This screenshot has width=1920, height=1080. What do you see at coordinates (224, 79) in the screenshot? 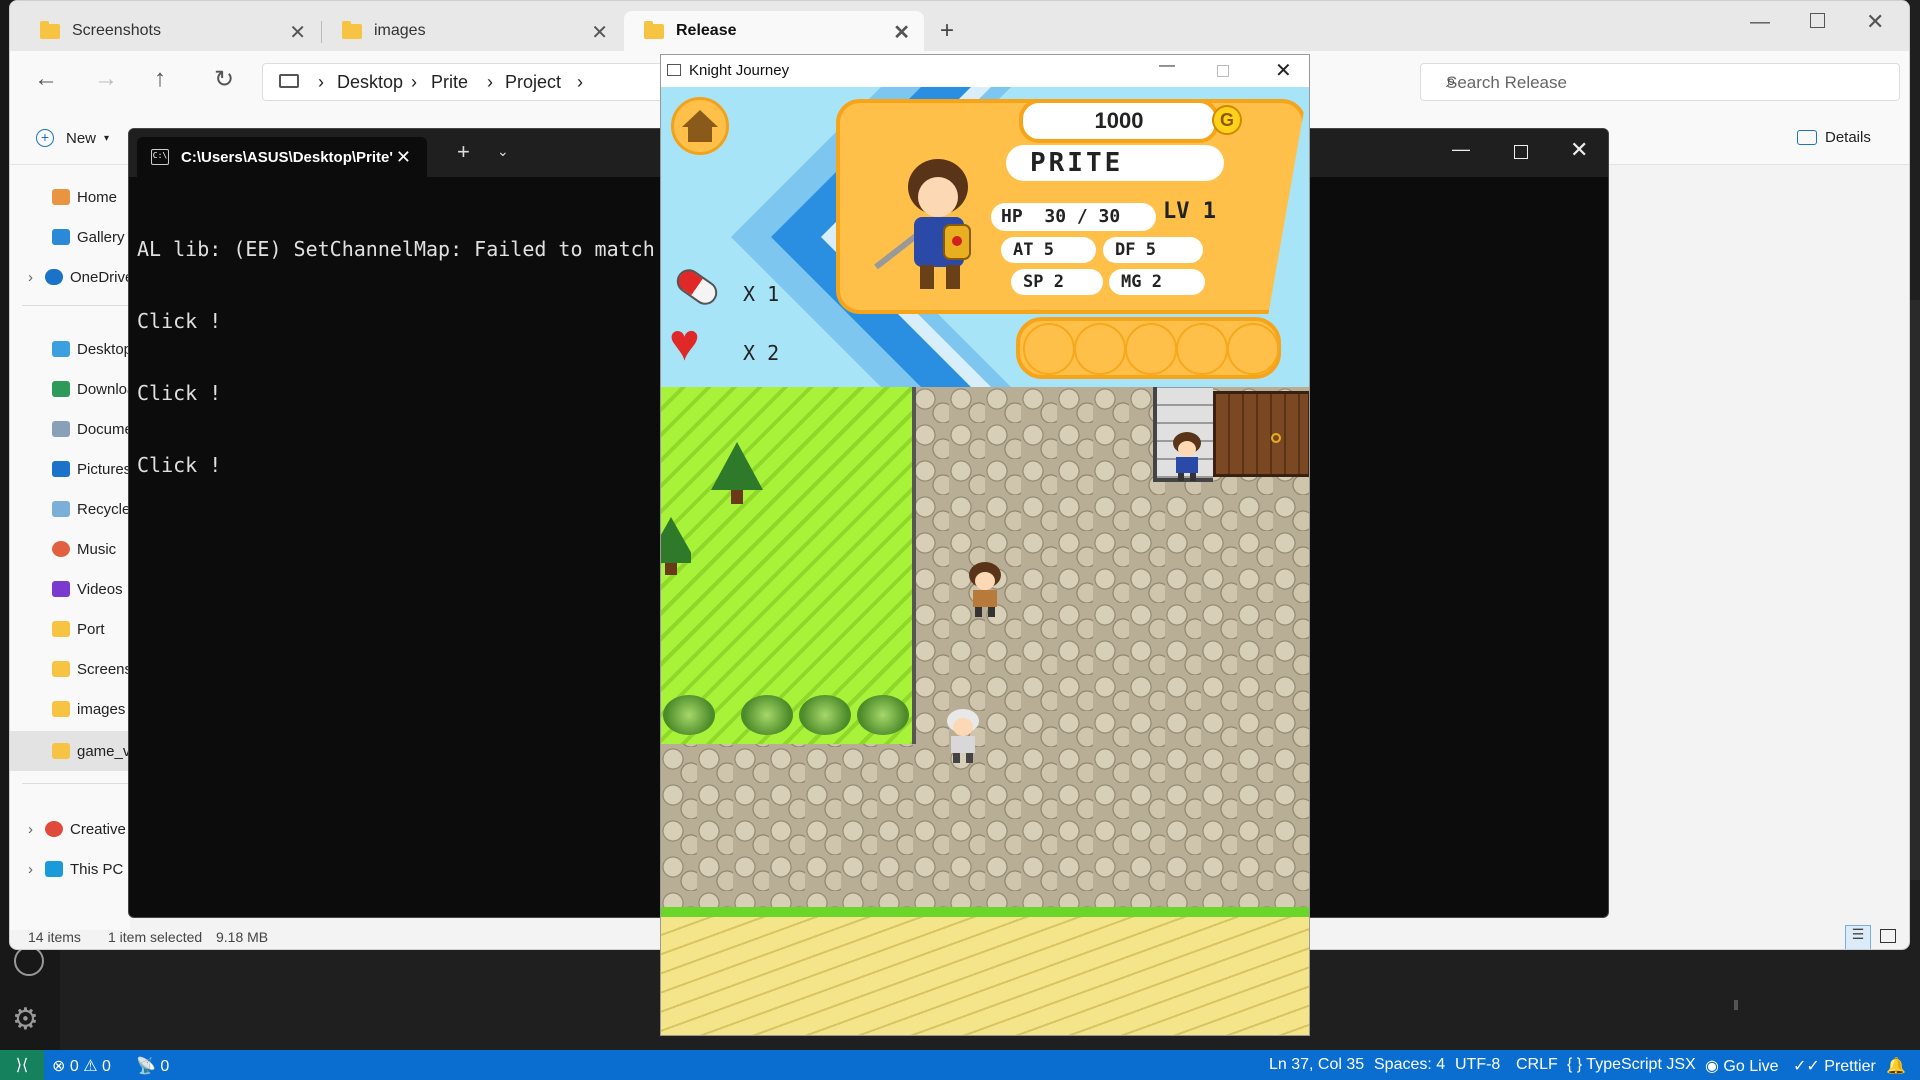
I see `refresh-icon: ↻` at bounding box center [224, 79].